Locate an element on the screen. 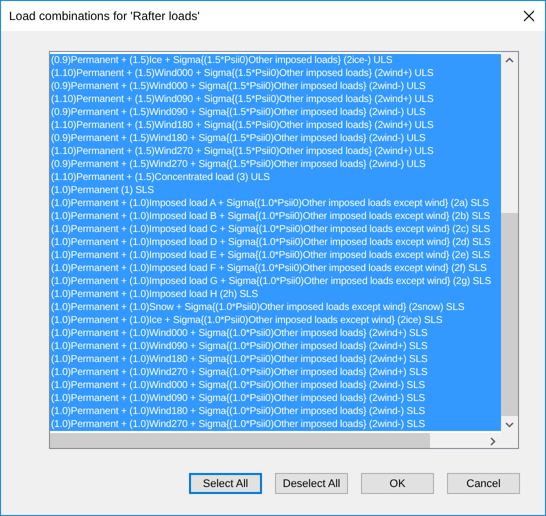 This screenshot has width=546, height=516. combination-item: (1.0)Permanent + (1.0)Ice + Sigma{(1.0*Psii0)Other imposed loads except wind} (2ice) SLS is located at coordinates (275, 320).